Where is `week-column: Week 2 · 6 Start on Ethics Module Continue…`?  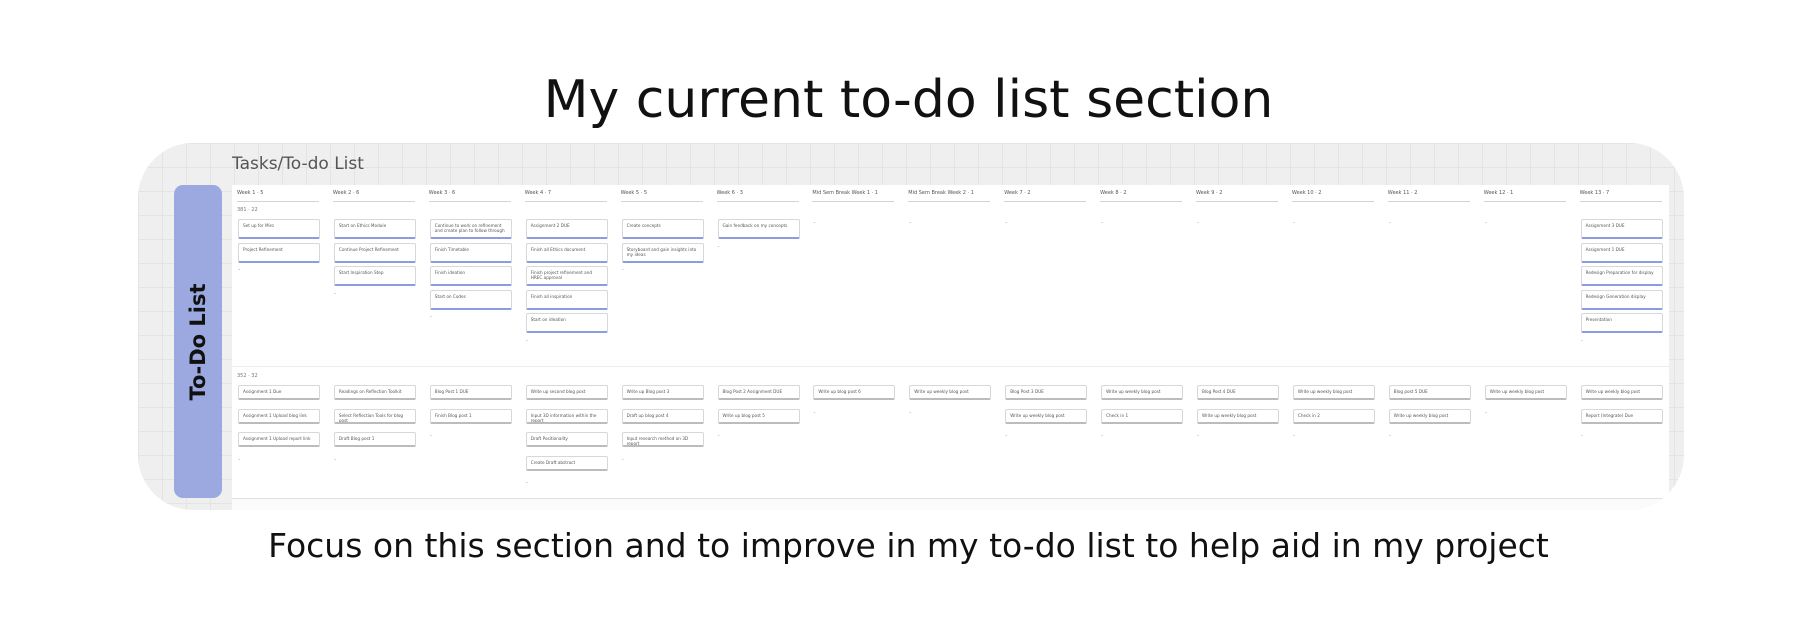
week-column: Week 2 · 6 Start on Ethics Module Continue… is located at coordinates (372, 341).